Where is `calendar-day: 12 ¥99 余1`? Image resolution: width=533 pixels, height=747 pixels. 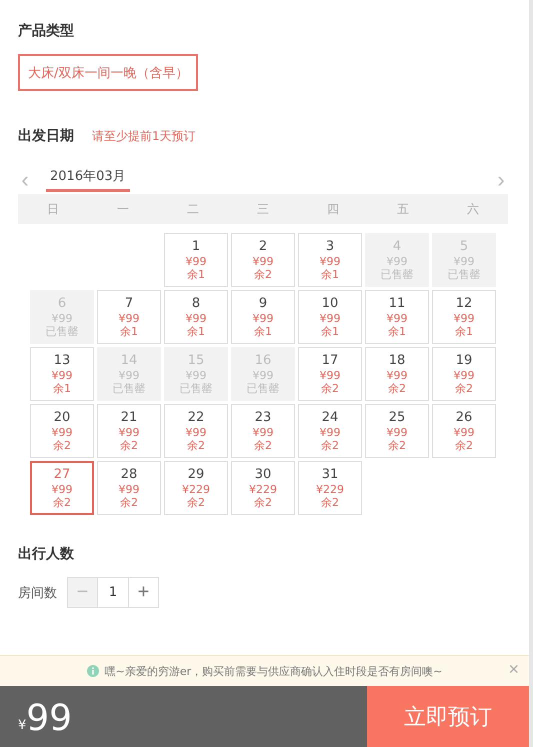 calendar-day: 12 ¥99 余1 is located at coordinates (464, 317).